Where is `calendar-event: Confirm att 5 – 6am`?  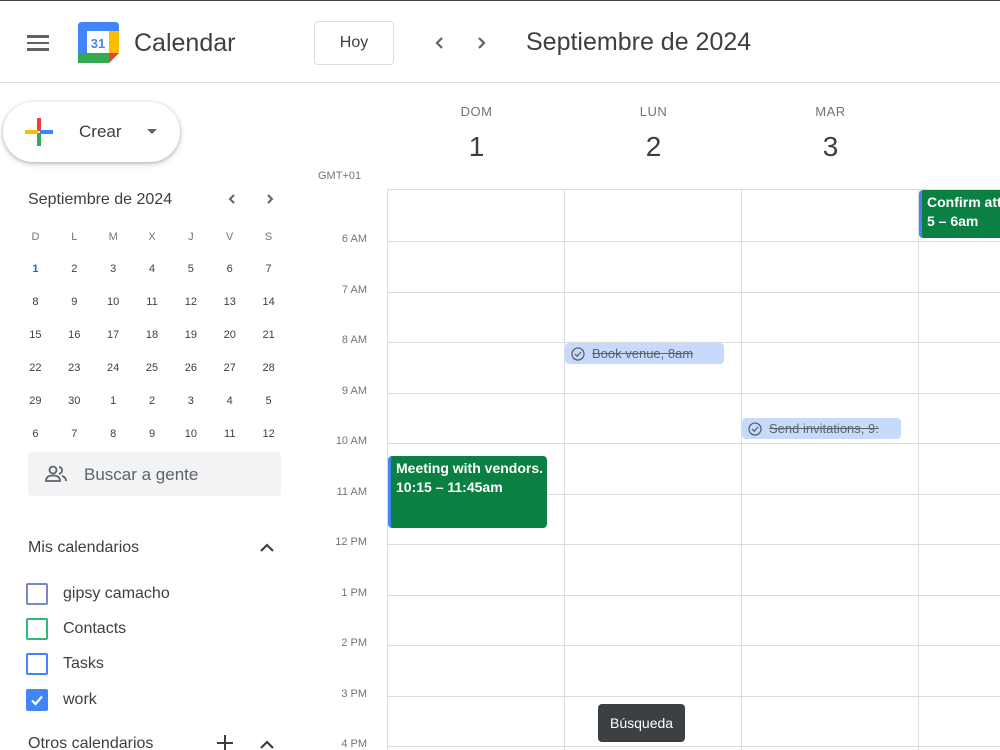
calendar-event: Confirm att 5 – 6am is located at coordinates (959, 214).